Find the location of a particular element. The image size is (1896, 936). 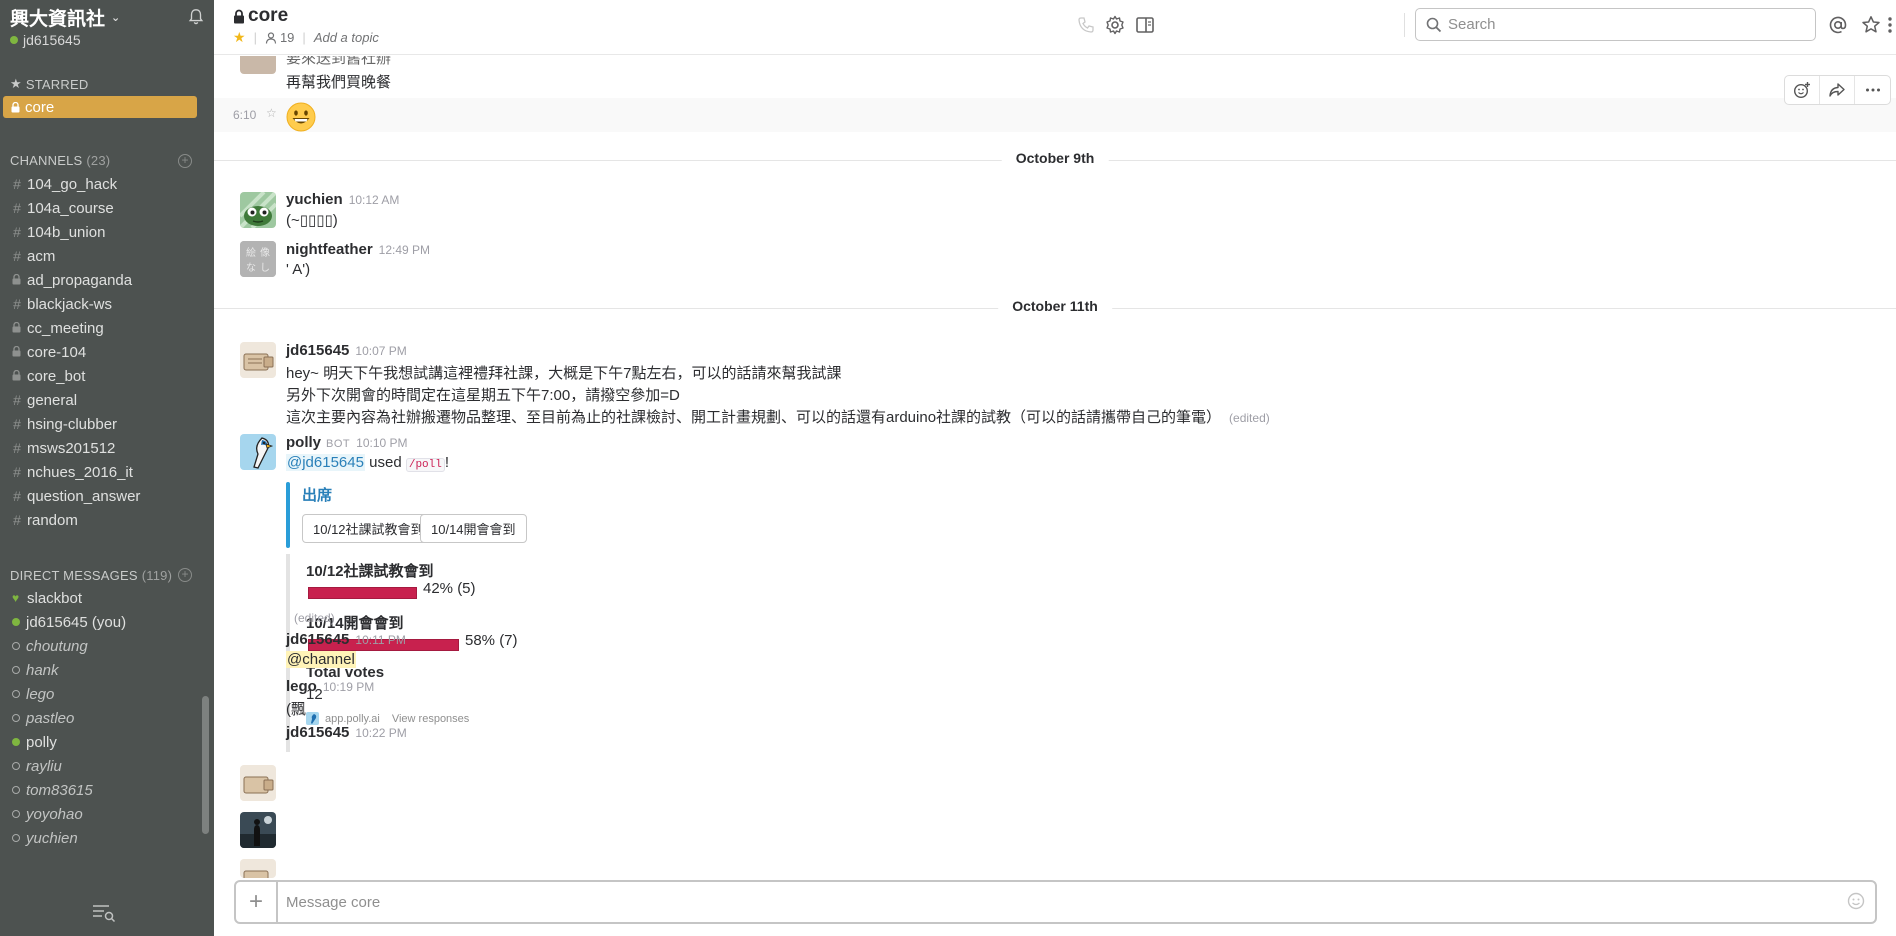

channel-title: core is located at coordinates (260, 16).